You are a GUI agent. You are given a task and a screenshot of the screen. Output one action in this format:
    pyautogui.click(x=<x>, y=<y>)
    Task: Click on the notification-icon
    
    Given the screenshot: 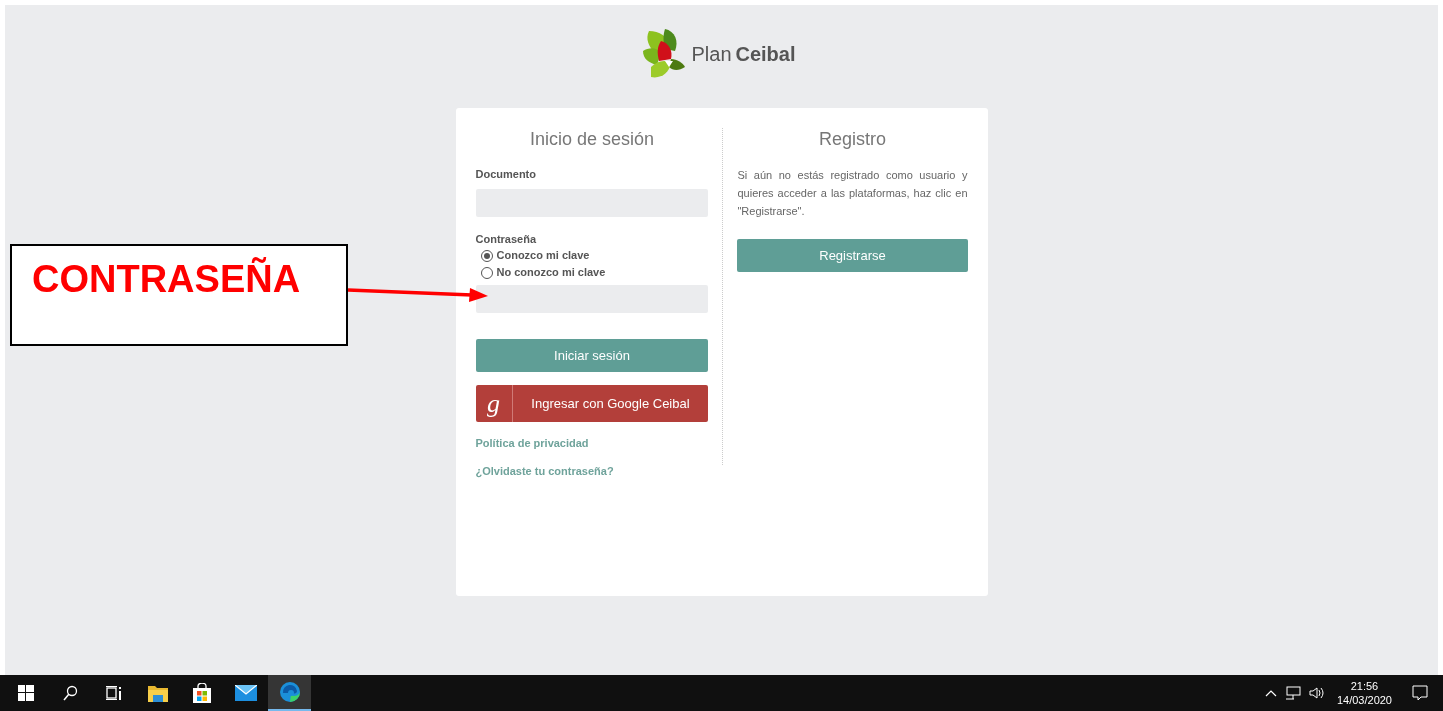 What is the action you would take?
    pyautogui.click(x=1420, y=693)
    